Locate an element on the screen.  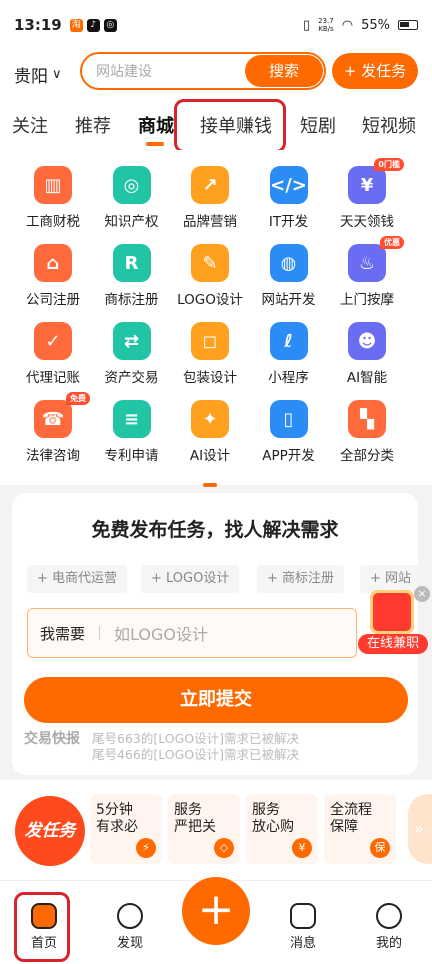
grid-item-label: 天天领钱 is located at coordinates (367, 222).